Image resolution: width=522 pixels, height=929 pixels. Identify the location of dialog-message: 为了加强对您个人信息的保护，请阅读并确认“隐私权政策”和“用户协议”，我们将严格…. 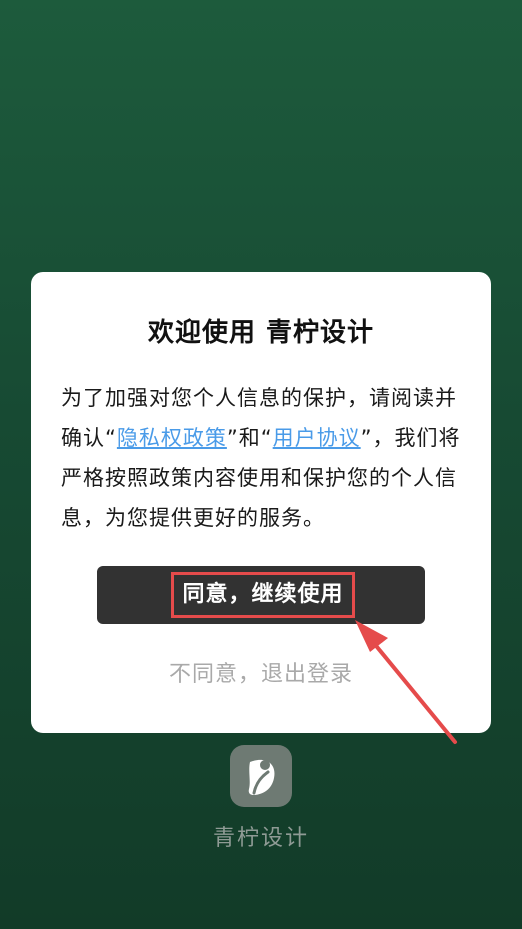
(263, 458).